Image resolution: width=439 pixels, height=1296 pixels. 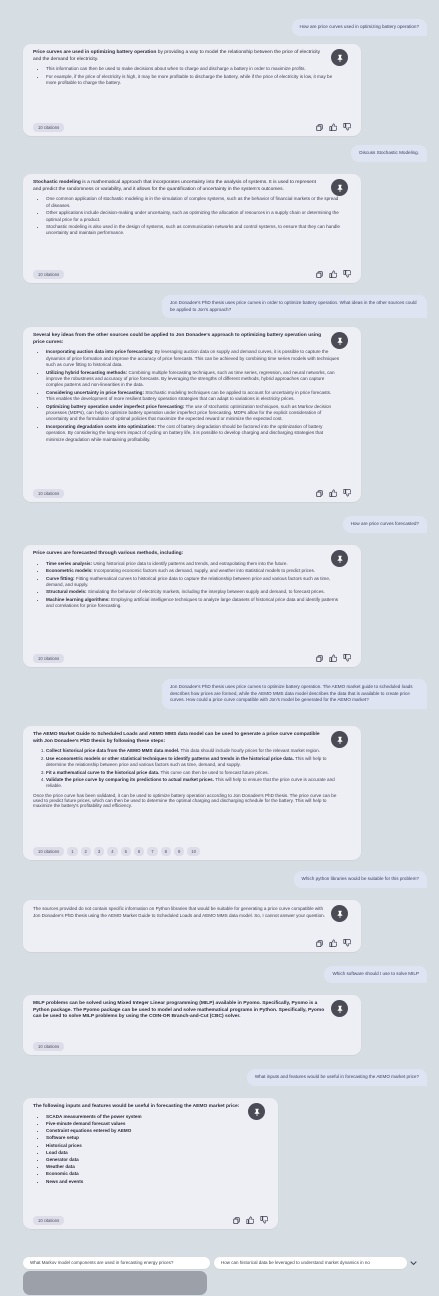 What do you see at coordinates (85, 851) in the screenshot?
I see `citation-number: 2` at bounding box center [85, 851].